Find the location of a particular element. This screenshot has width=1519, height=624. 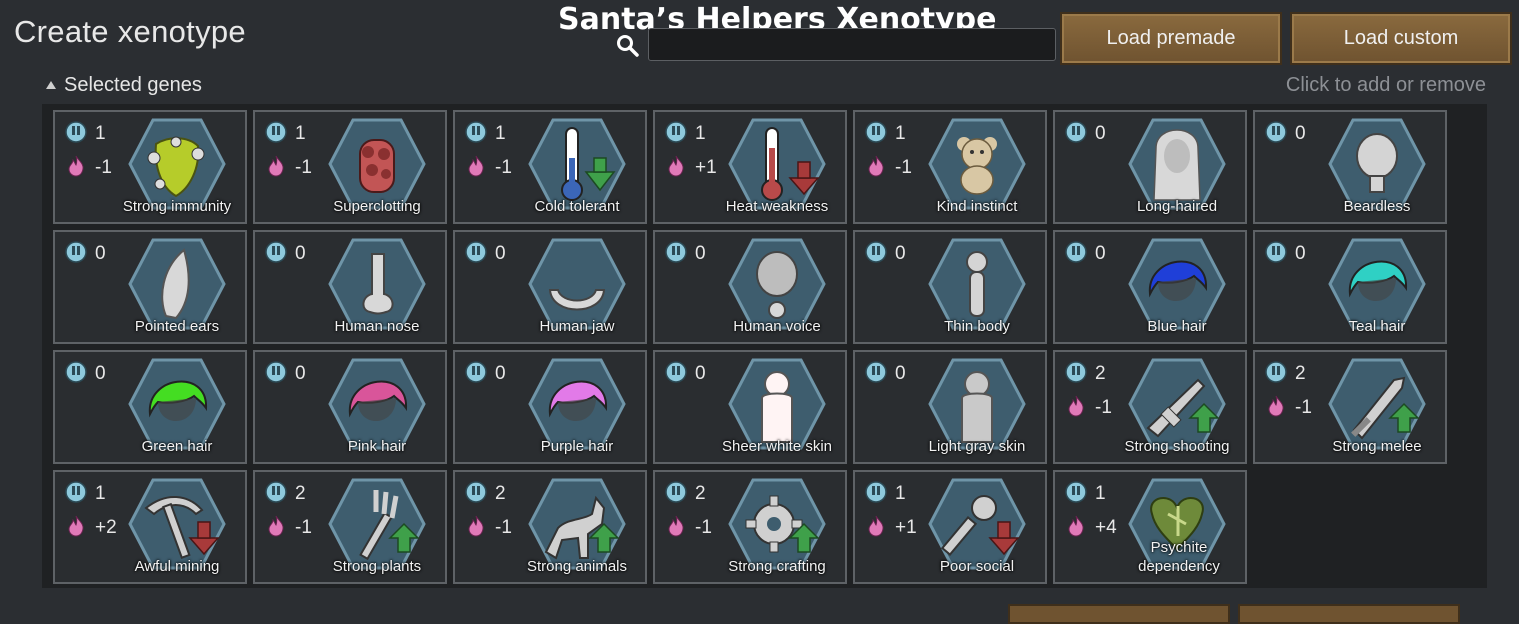

gene-name: Teal hair is located at coordinates (1377, 326).